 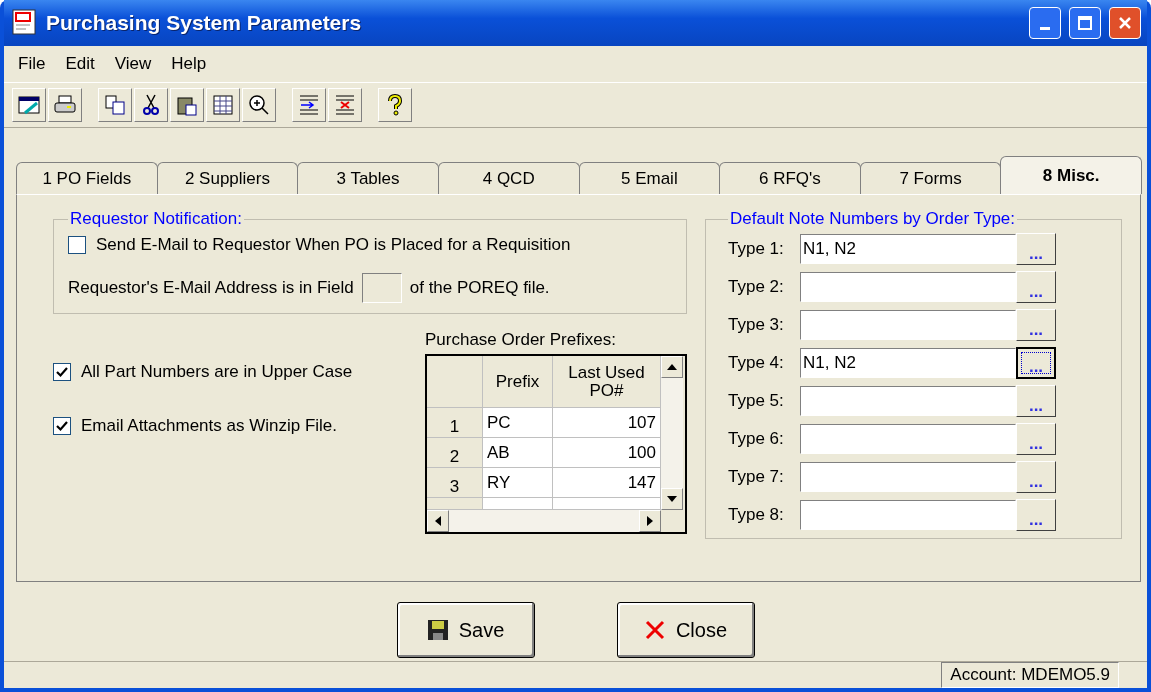 What do you see at coordinates (156, 219) in the screenshot?
I see `group-title: Requestor Notification:` at bounding box center [156, 219].